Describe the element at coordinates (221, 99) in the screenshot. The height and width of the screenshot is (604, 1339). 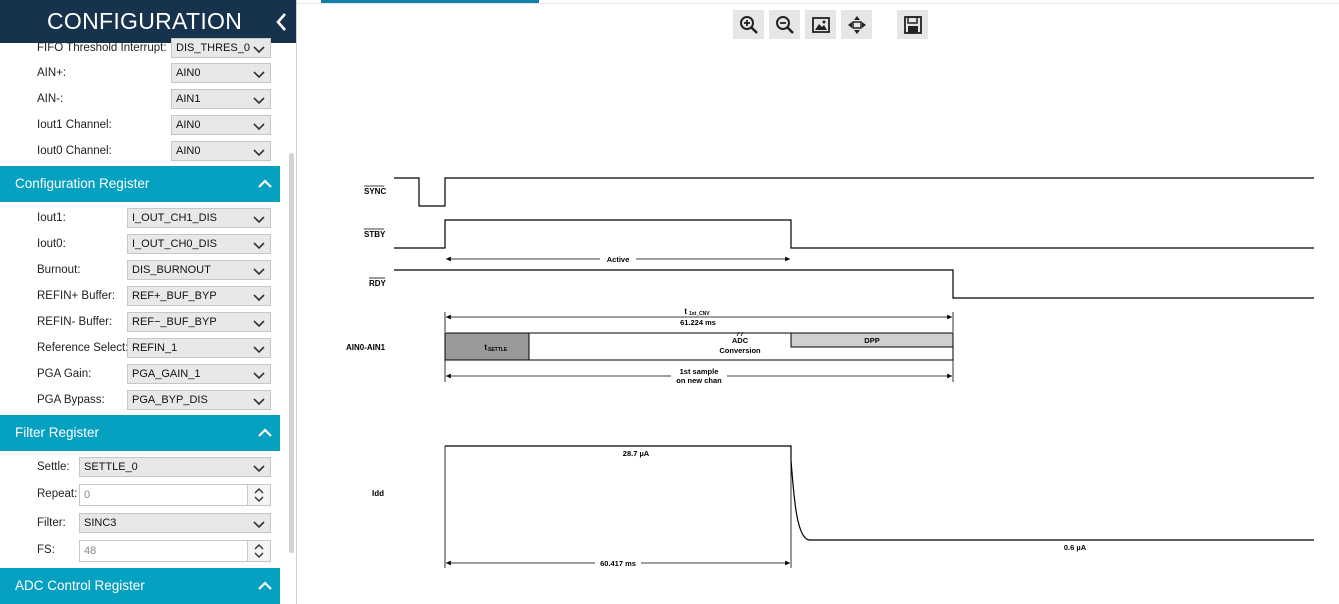
I see `ain-minus-select: AIN1` at that location.